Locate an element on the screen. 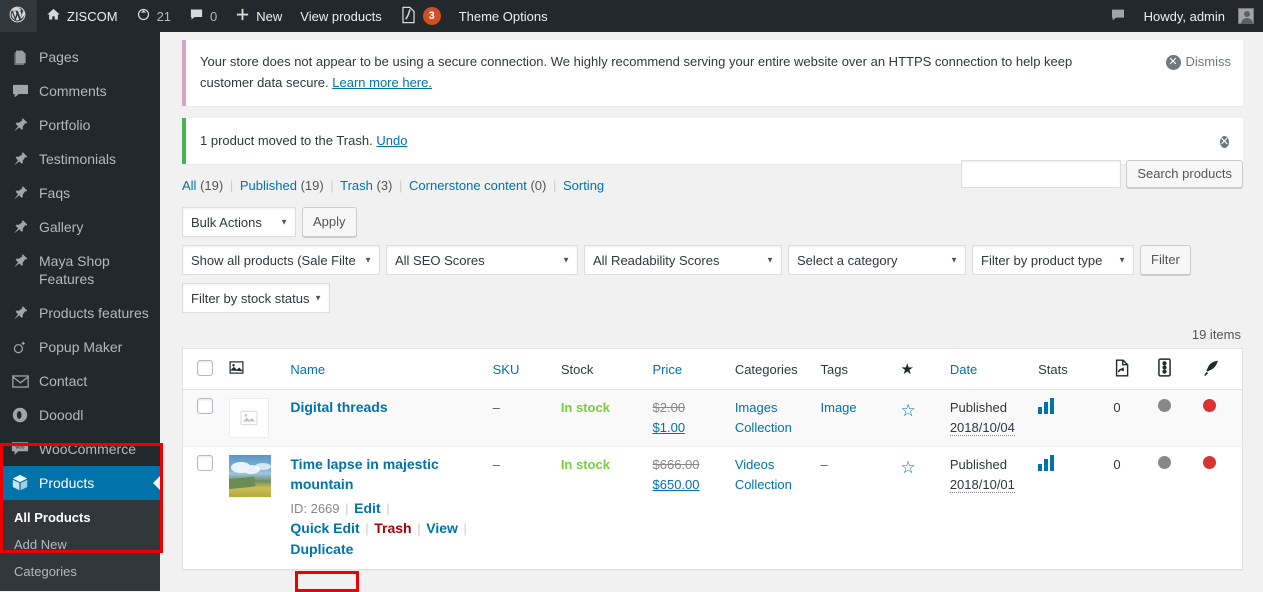 Image resolution: width=1263 pixels, height=592 pixels. new-content-button: New is located at coordinates (258, 16).